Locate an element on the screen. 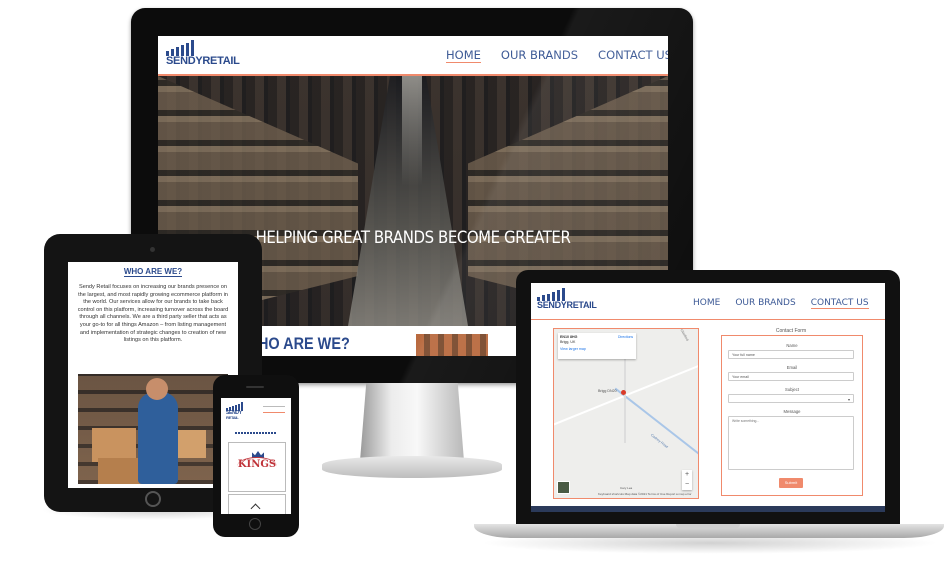  tablet-heading: WHO ARE WE? is located at coordinates (153, 272).